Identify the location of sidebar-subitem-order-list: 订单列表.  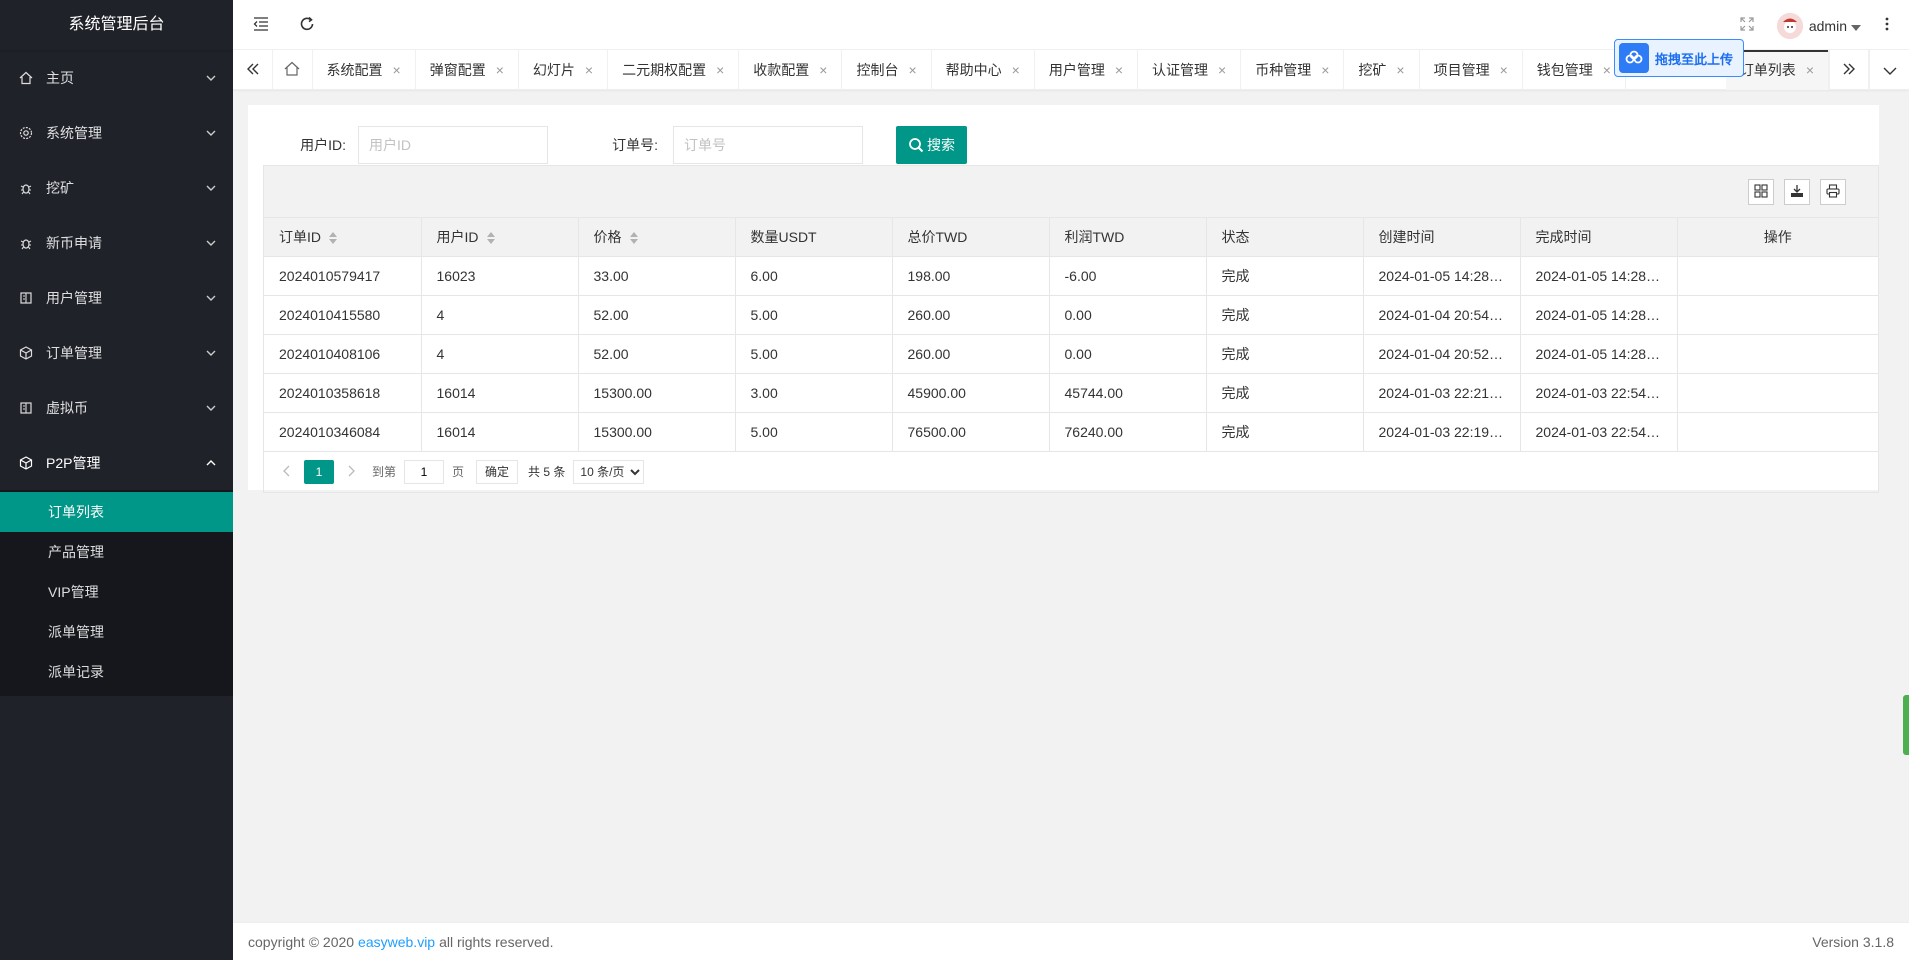
(116, 512).